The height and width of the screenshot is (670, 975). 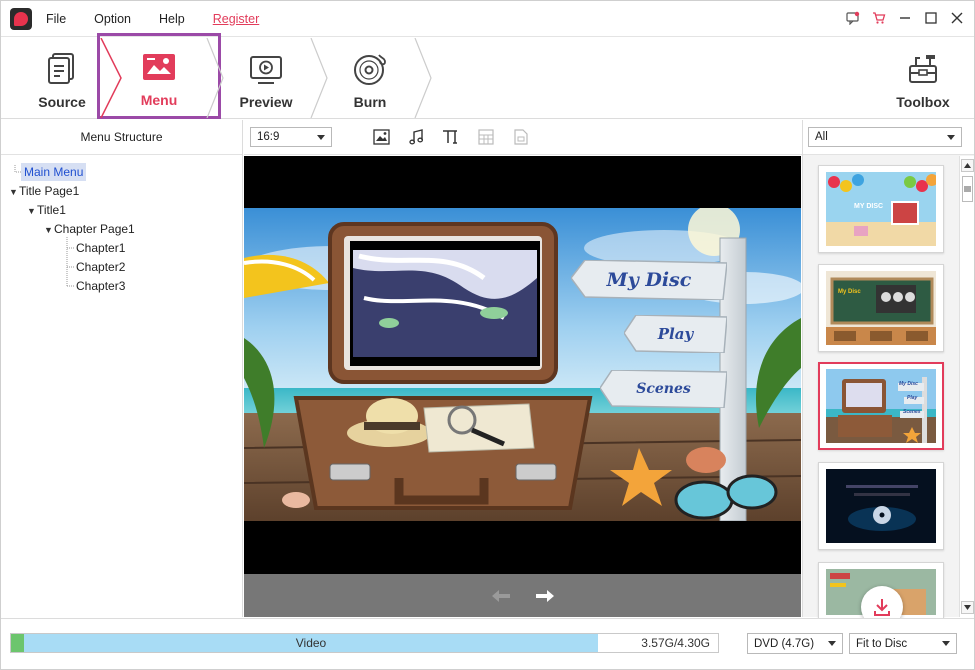 I want to click on mini-label-play: Play, so click(x=912, y=398).